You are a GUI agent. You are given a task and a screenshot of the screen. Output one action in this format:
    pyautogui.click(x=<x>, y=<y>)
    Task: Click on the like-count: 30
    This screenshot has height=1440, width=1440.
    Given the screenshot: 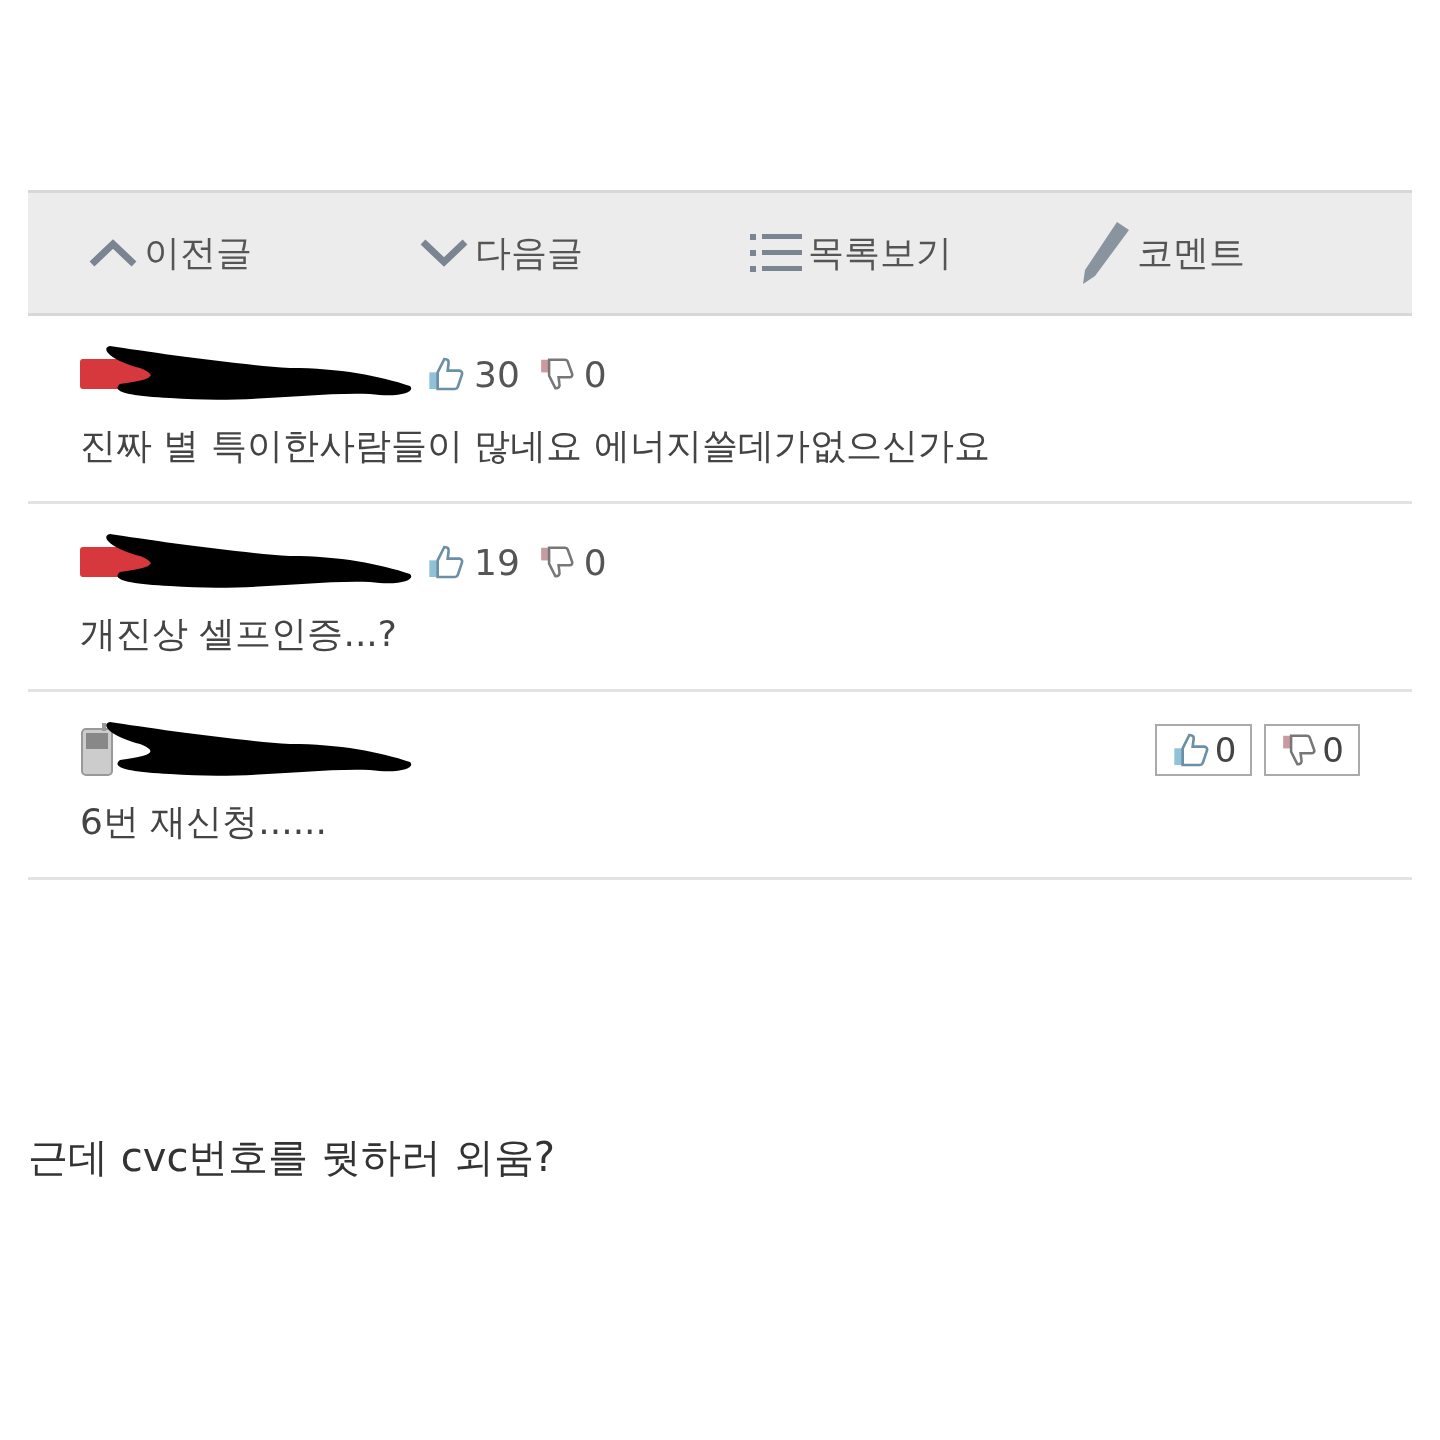 What is the action you would take?
    pyautogui.click(x=497, y=374)
    